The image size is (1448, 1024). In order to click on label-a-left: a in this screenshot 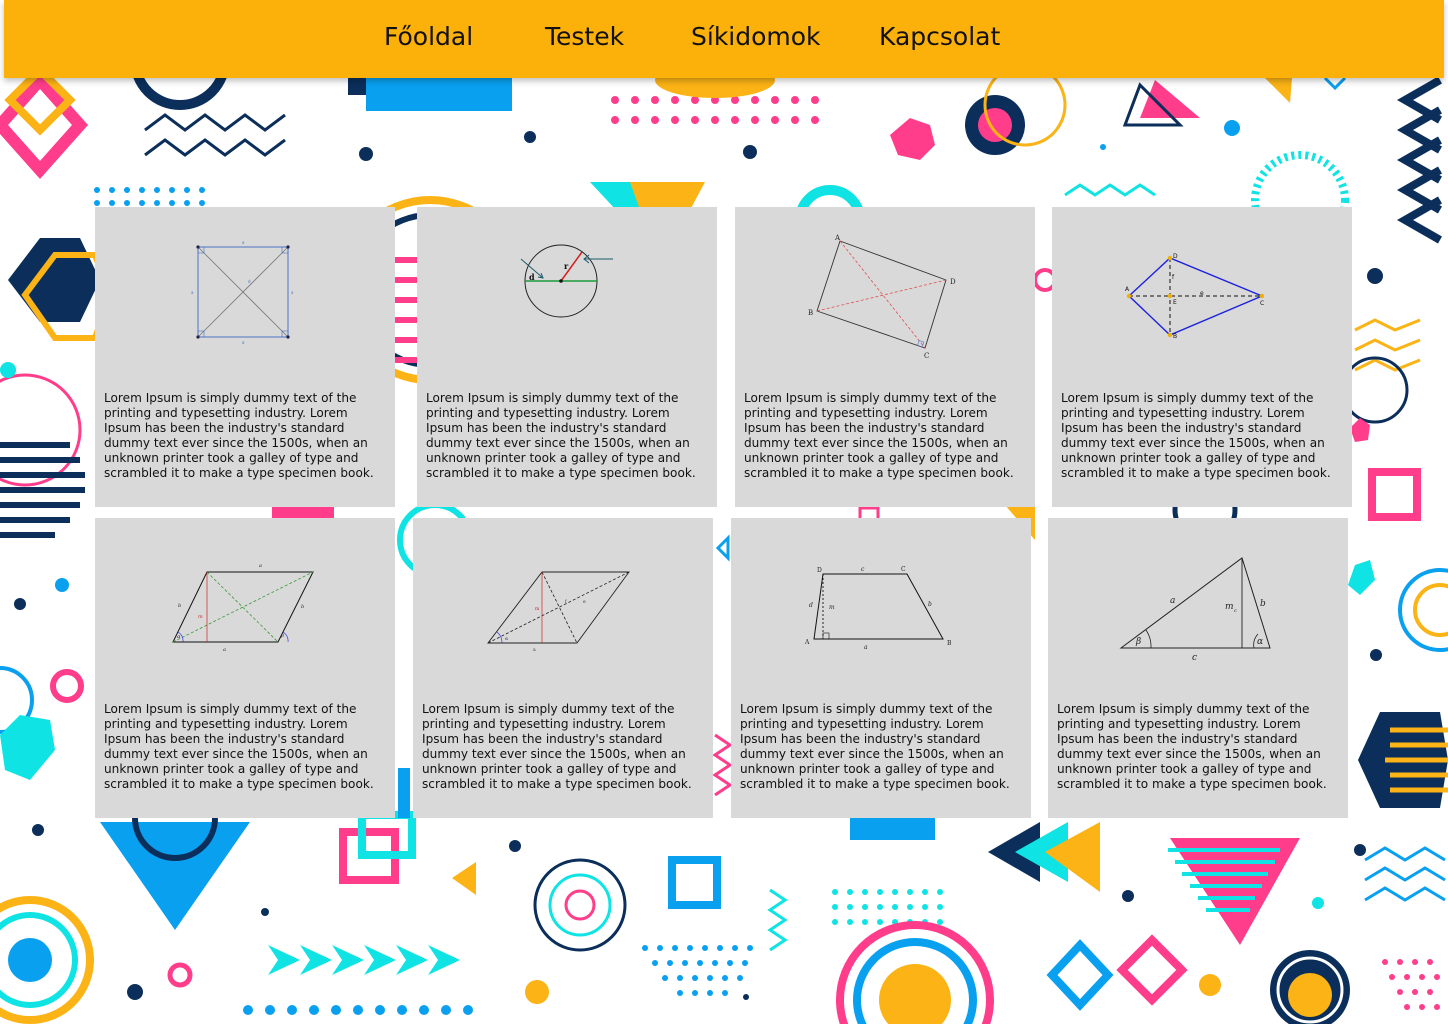, I will do `click(192, 292)`.